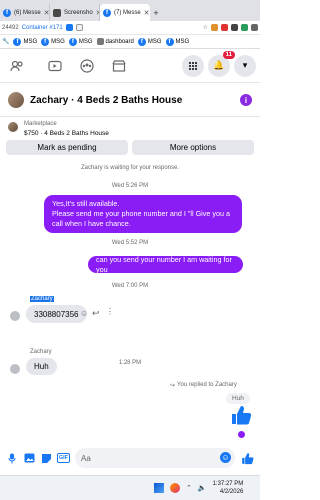  I want to click on browser-tab-3: f (7) Messe ✕, so click(125, 12).